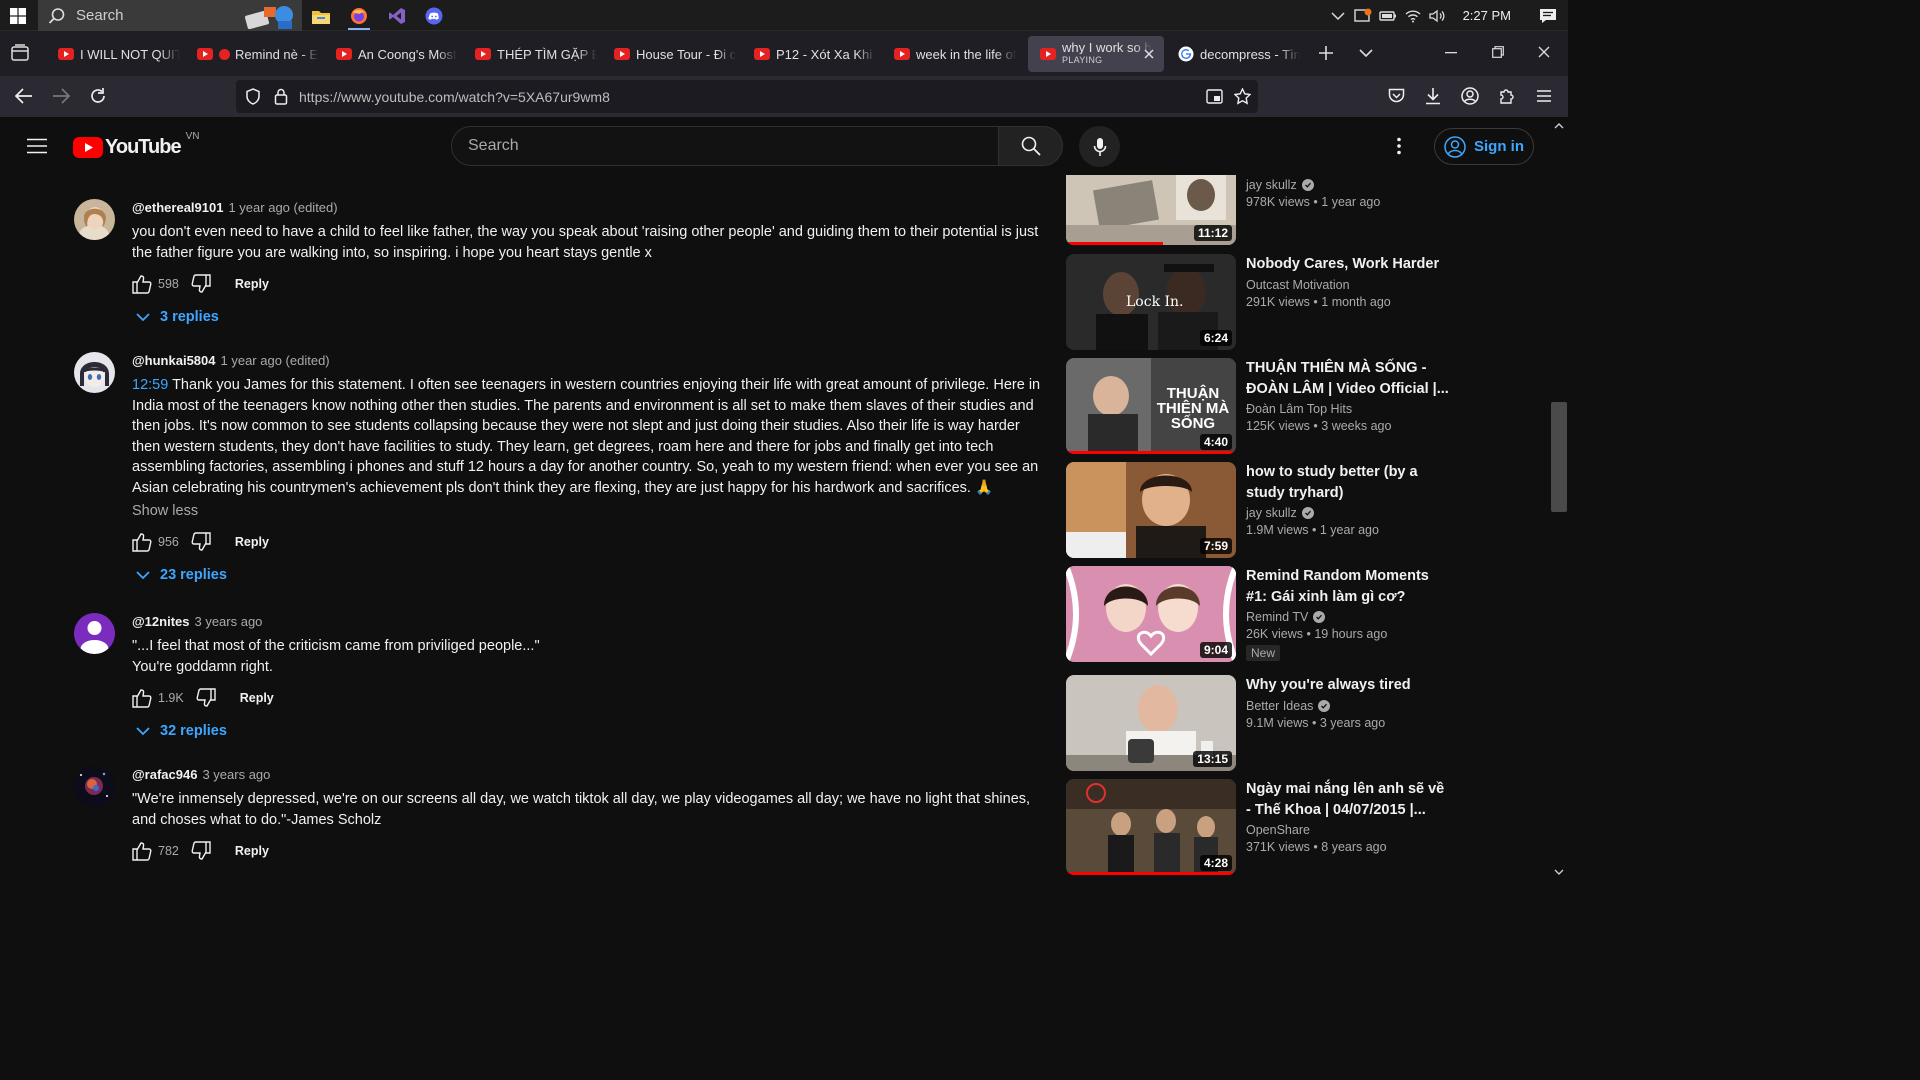  I want to click on tracking-protection-shield-icon, so click(253, 96).